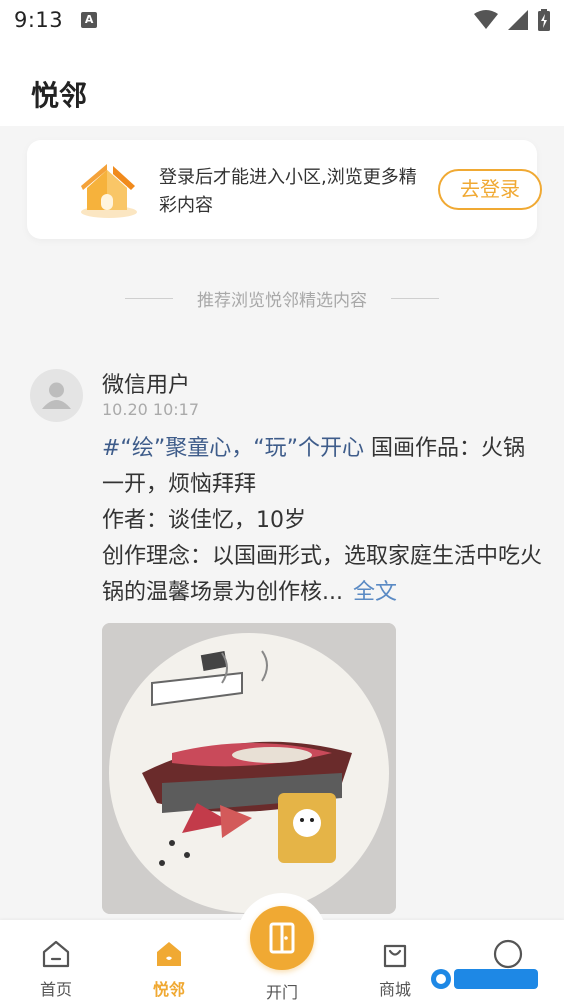 This screenshot has width=564, height=1004. What do you see at coordinates (59, 95) in the screenshot?
I see `page-title: 悦邻` at bounding box center [59, 95].